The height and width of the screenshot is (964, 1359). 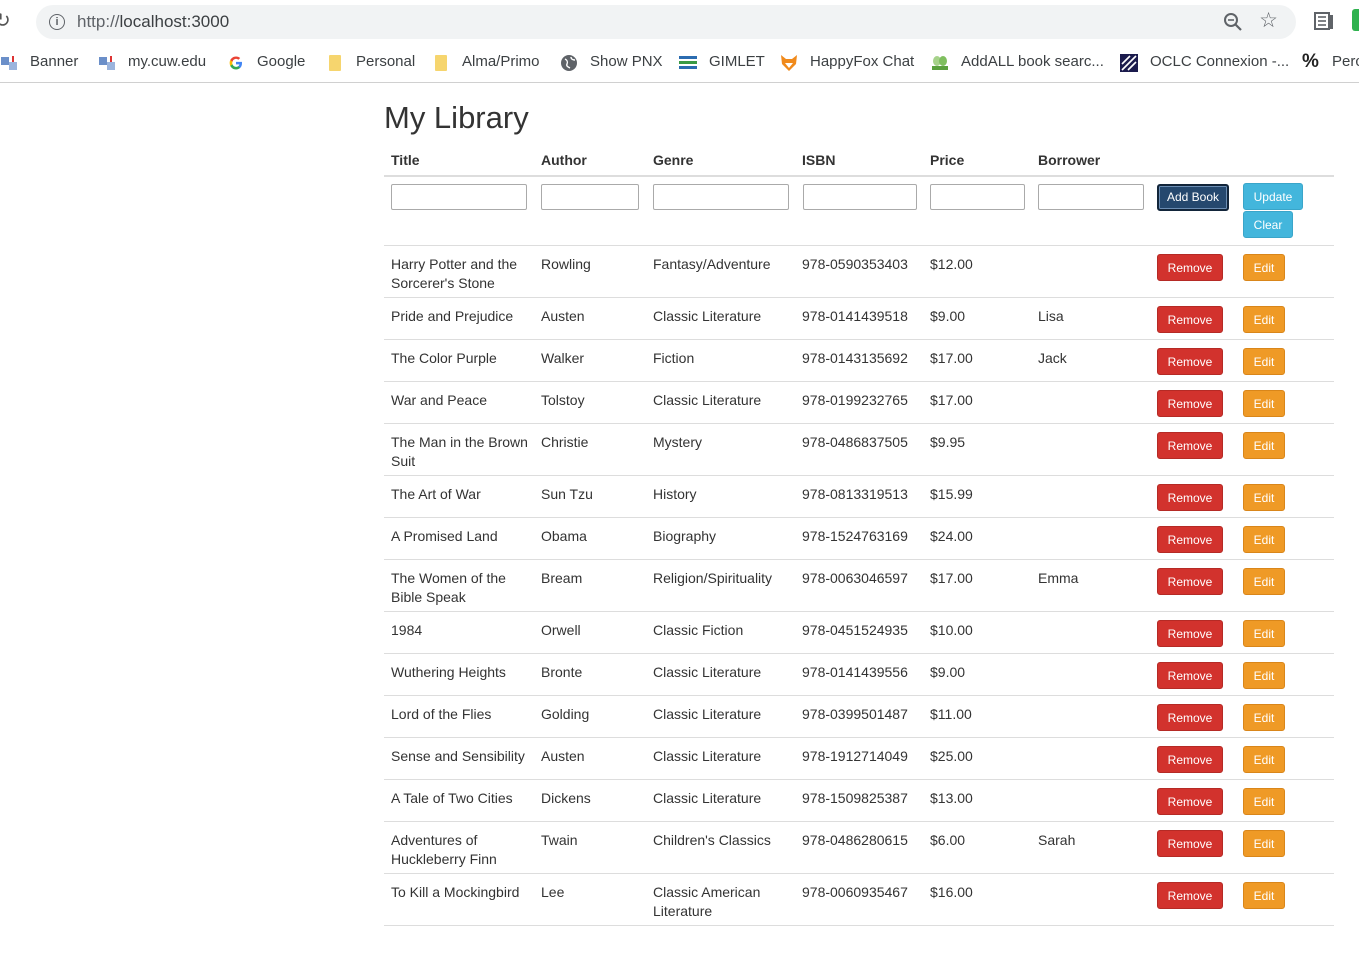 I want to click on bookmark-label: GIMLET, so click(x=737, y=61).